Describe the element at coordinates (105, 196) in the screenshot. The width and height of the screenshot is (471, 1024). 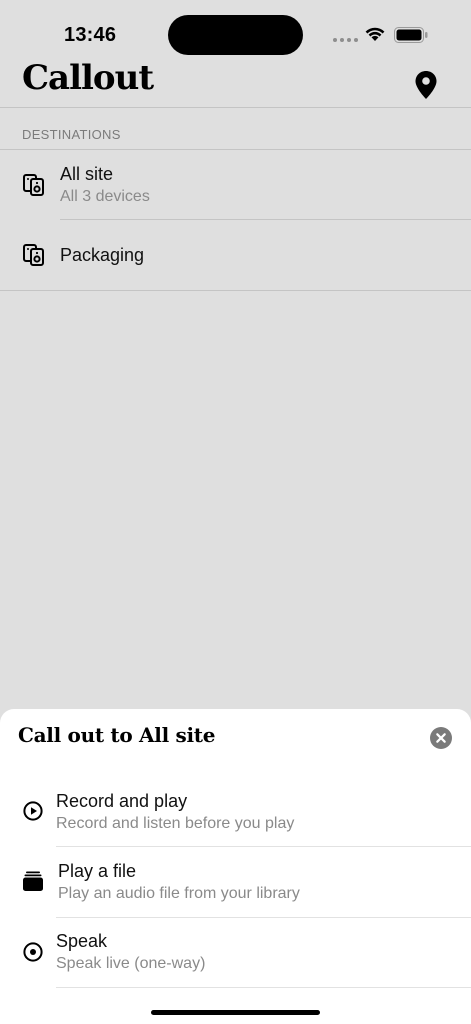
I see `destination-subtitle: All 3 devices` at that location.